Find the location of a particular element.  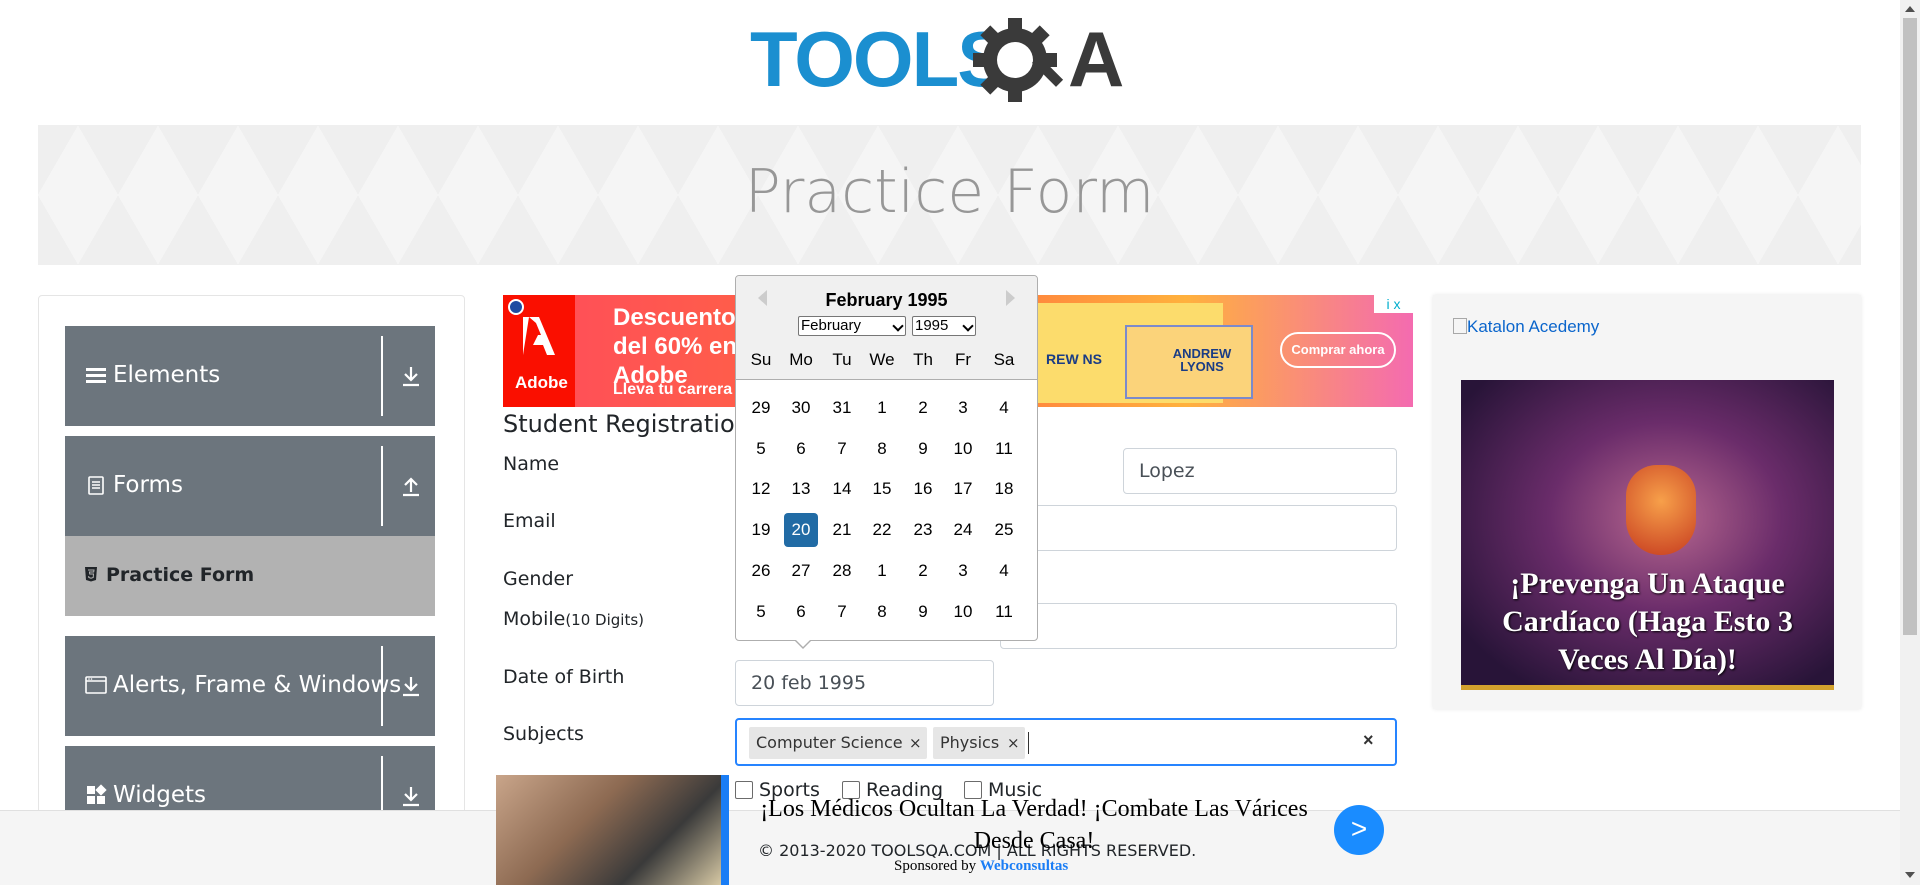

toolsqa-logo: TOOLS A is located at coordinates (952, 64).